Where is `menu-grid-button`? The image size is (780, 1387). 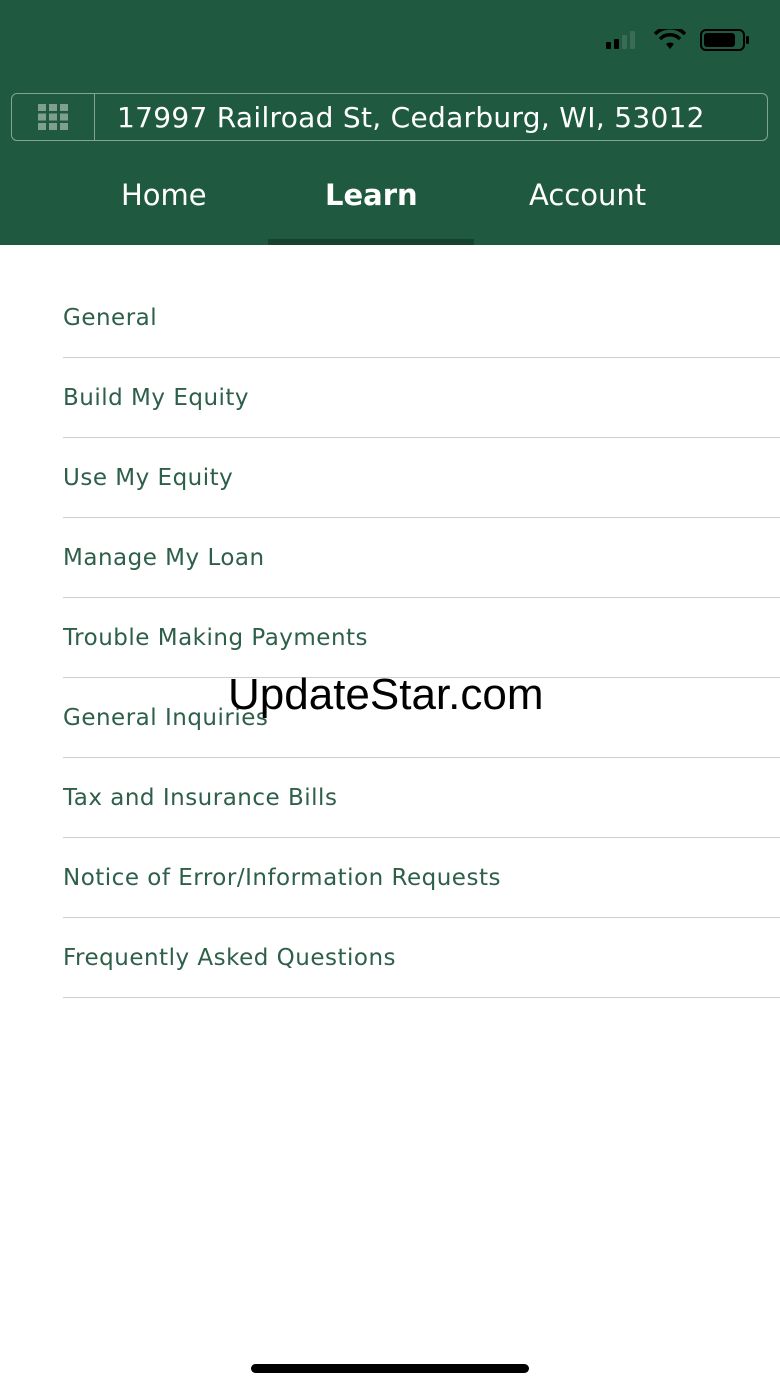
menu-grid-button is located at coordinates (53, 117).